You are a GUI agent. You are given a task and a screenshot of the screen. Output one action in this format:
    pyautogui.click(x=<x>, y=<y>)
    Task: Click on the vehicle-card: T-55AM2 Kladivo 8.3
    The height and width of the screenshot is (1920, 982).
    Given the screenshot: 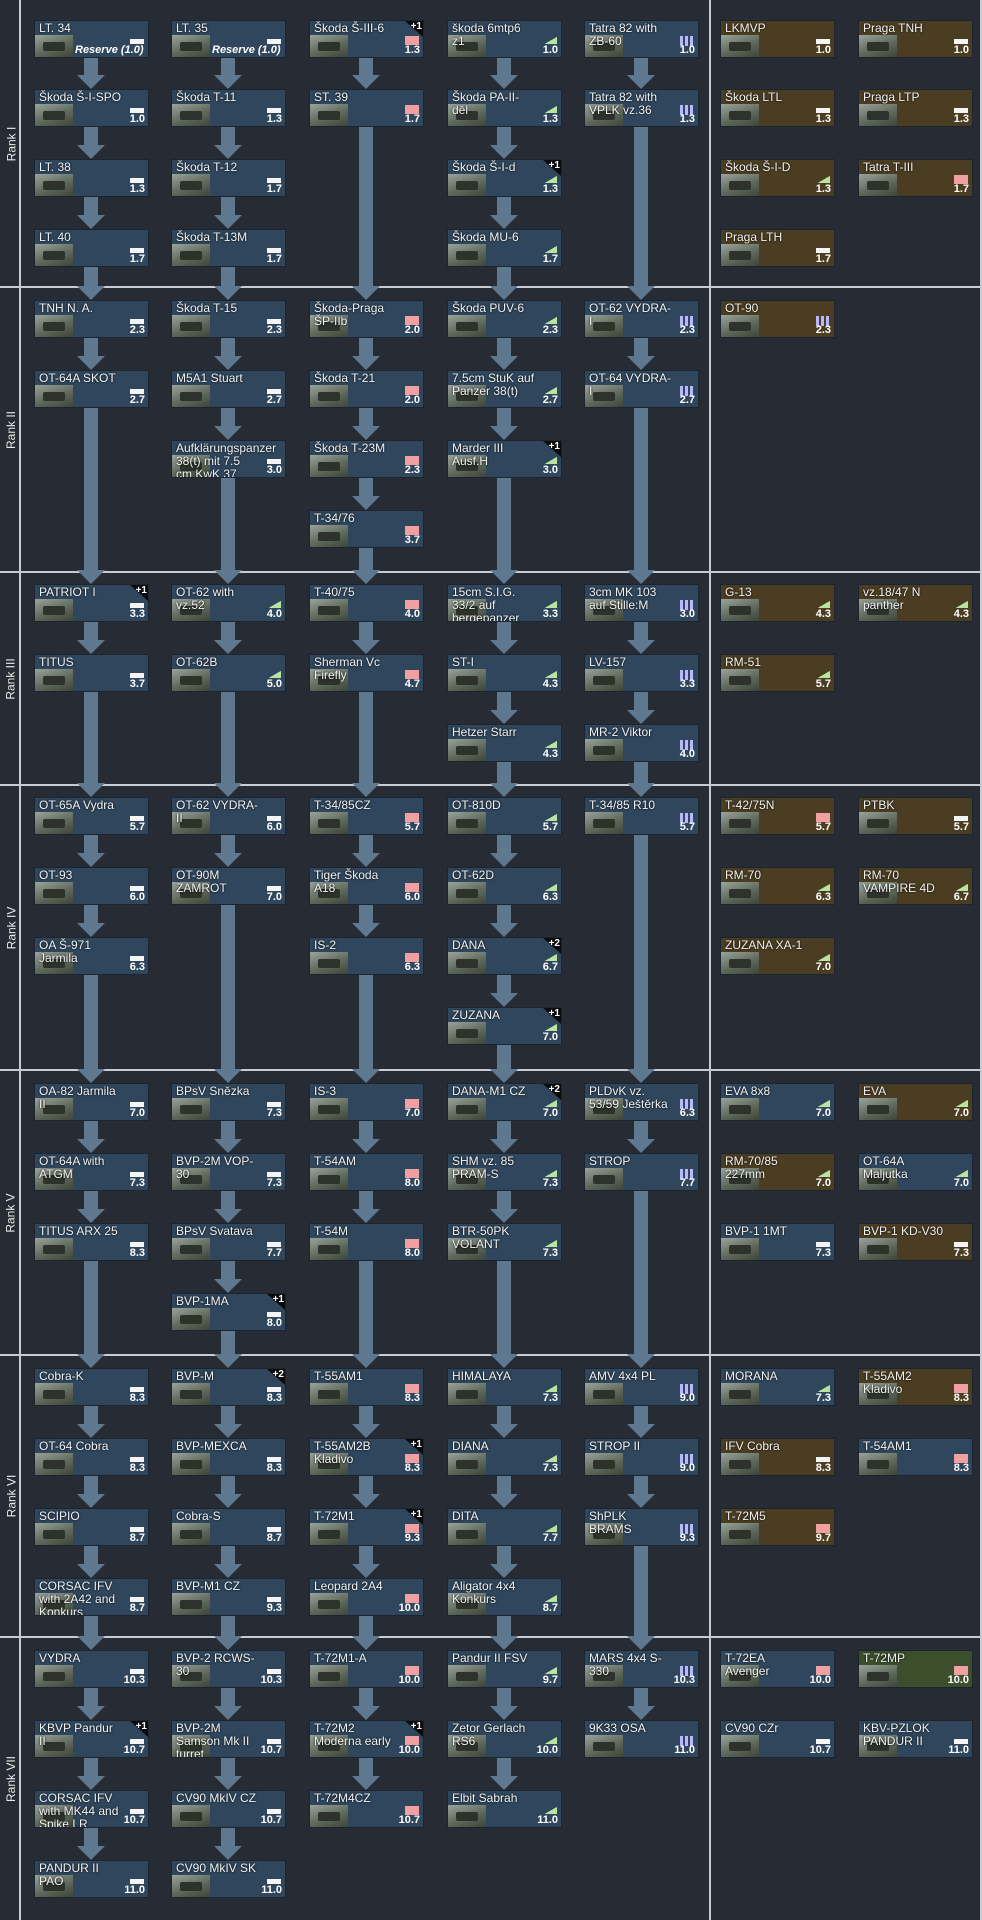 What is the action you would take?
    pyautogui.click(x=915, y=1387)
    